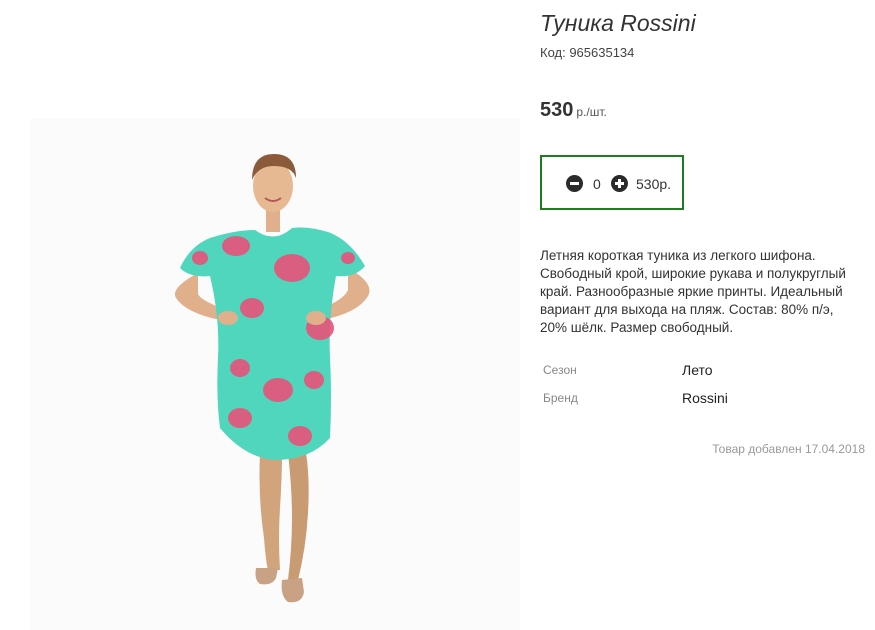 The height and width of the screenshot is (630, 875). I want to click on date-added: Товар добавлен 17.04.2018, so click(788, 449).